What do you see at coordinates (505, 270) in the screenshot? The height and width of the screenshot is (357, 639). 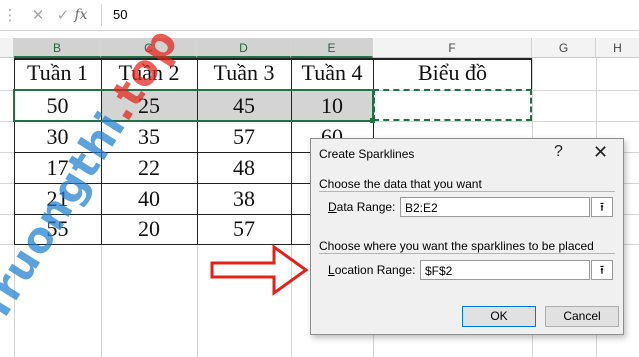 I see `location-range-input: $F$2` at bounding box center [505, 270].